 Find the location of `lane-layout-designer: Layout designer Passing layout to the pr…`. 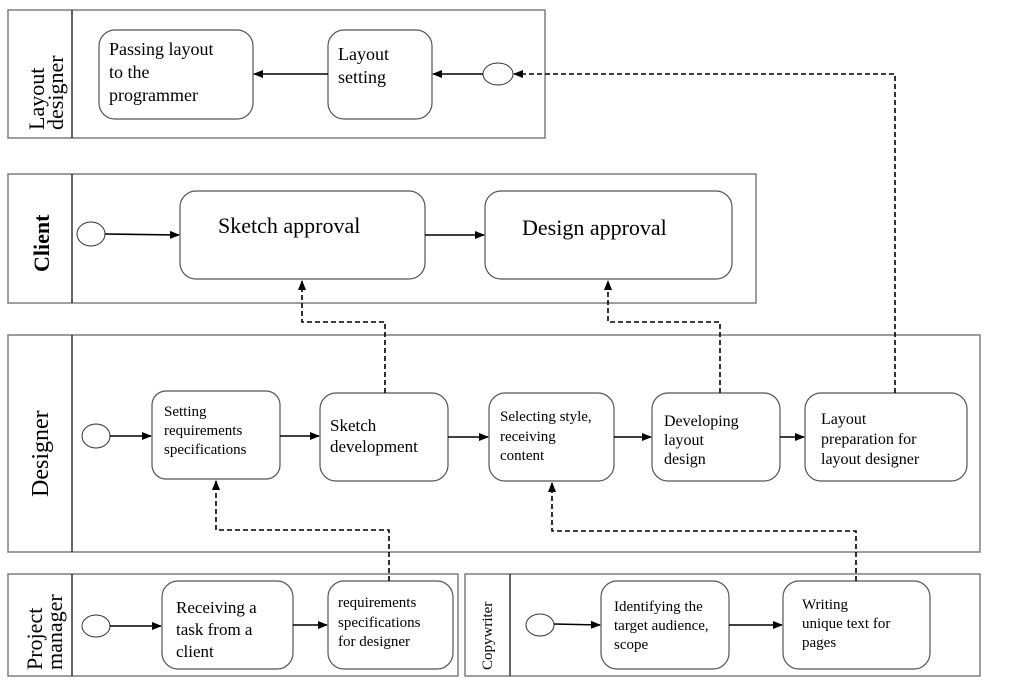

lane-layout-designer: Layout designer Passing layout to the pr… is located at coordinates (276, 74).